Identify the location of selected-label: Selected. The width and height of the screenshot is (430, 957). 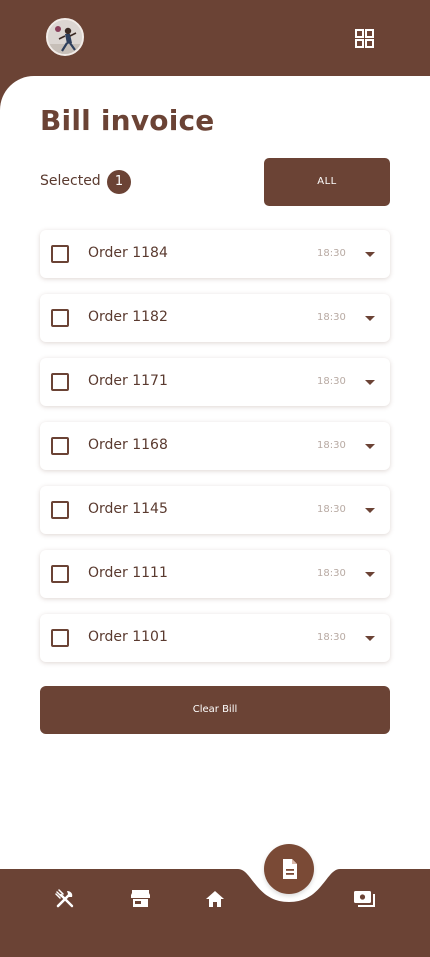
(70, 181).